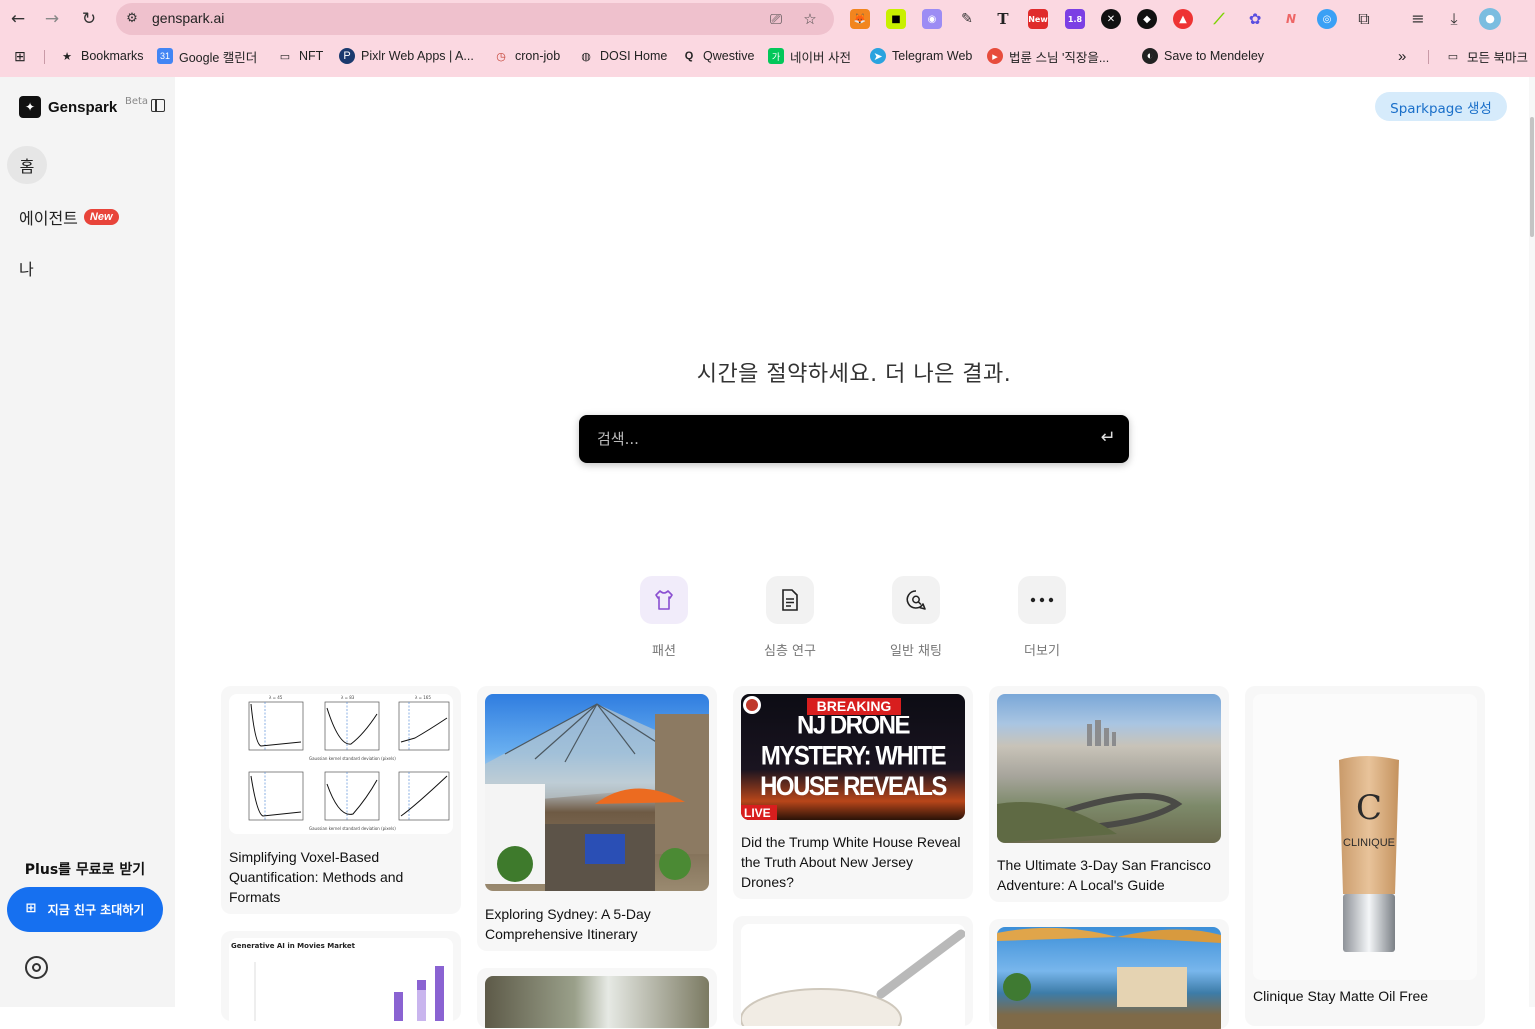 The width and height of the screenshot is (1535, 1029). Describe the element at coordinates (158, 105) in the screenshot. I see `sidebar-collapse-icon` at that location.